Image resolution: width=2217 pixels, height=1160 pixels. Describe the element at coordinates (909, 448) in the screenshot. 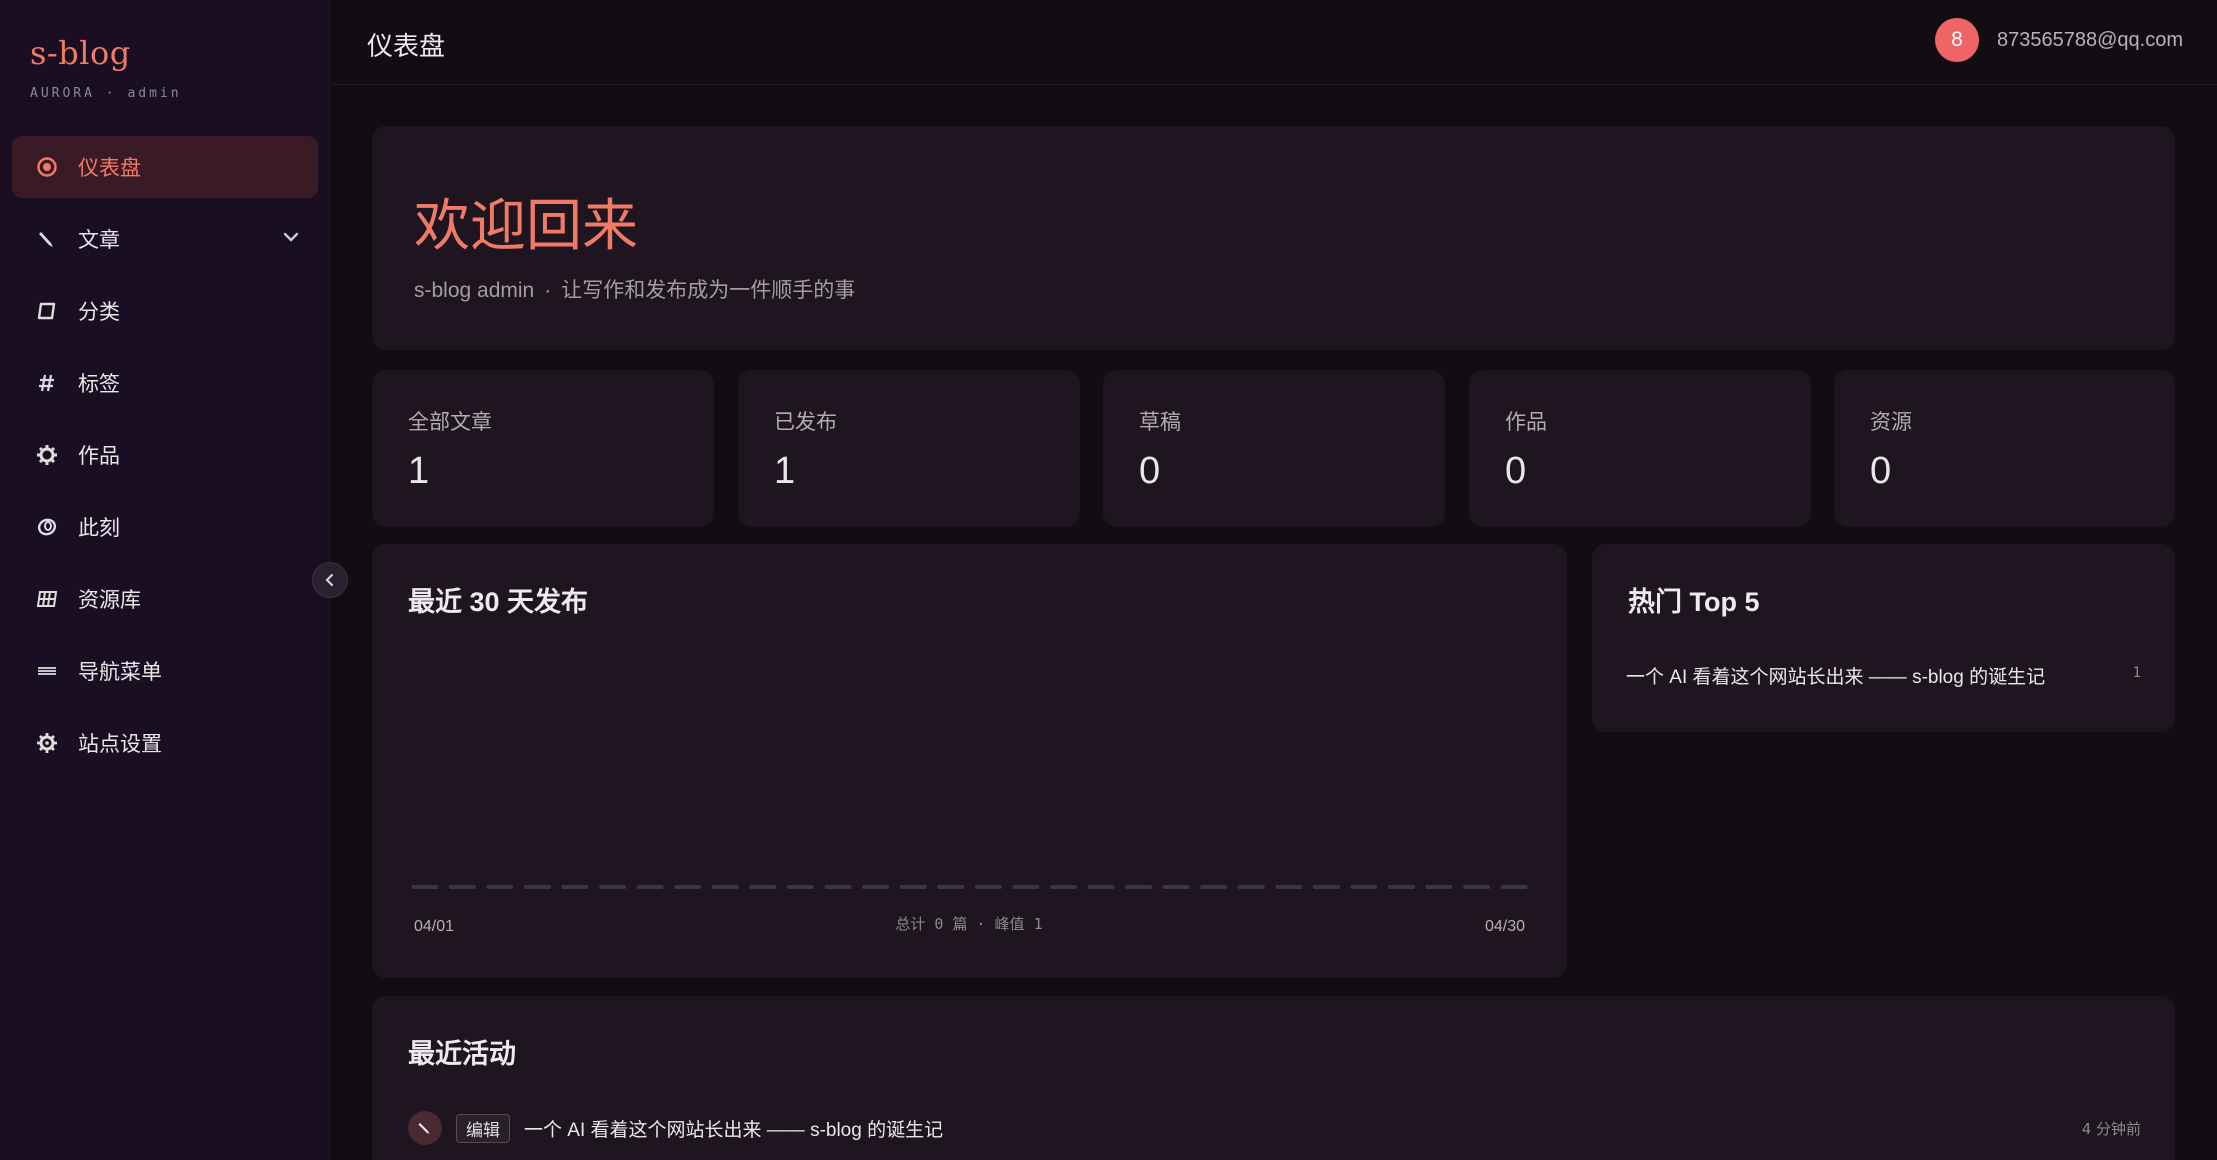

I see `stat-card-published: 已发布 1` at that location.